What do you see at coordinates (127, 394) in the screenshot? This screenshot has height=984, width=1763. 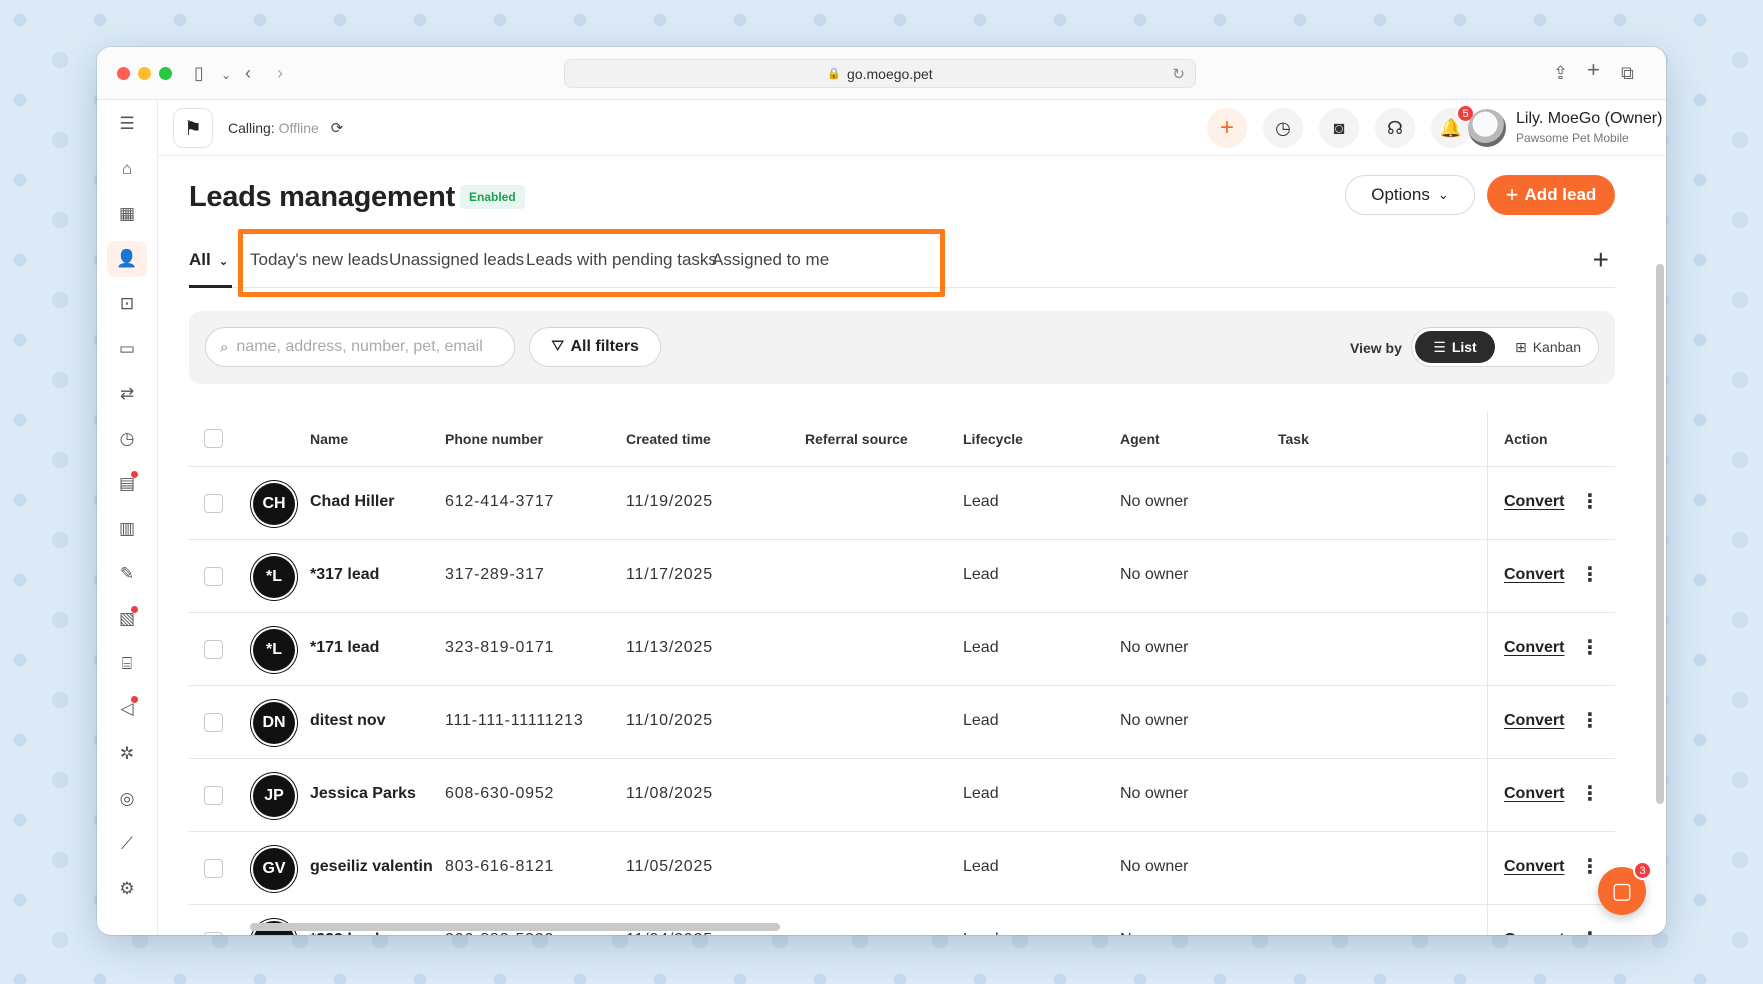 I see `route-icon: ⇄` at bounding box center [127, 394].